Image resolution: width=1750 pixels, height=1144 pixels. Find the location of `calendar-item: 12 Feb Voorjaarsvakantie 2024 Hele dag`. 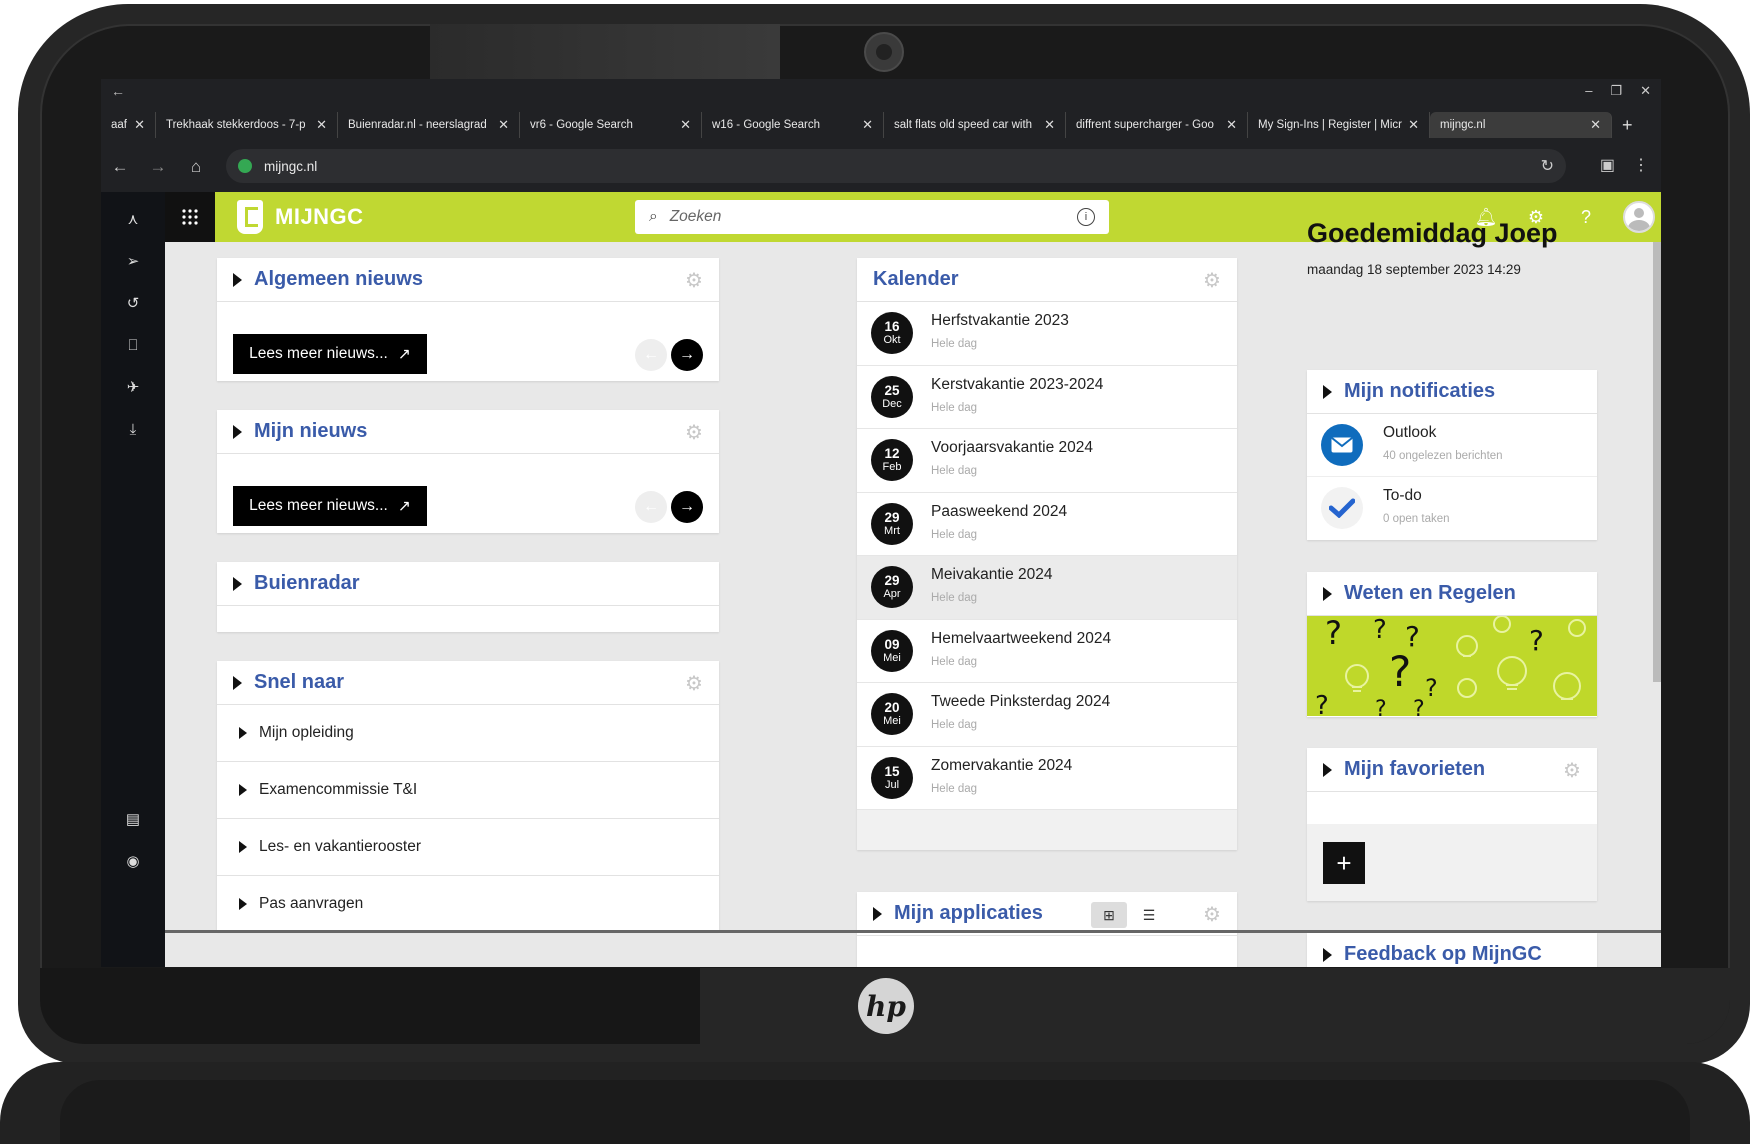

calendar-item: 12 Feb Voorjaarsvakantie 2024 Hele dag is located at coordinates (1047, 461).